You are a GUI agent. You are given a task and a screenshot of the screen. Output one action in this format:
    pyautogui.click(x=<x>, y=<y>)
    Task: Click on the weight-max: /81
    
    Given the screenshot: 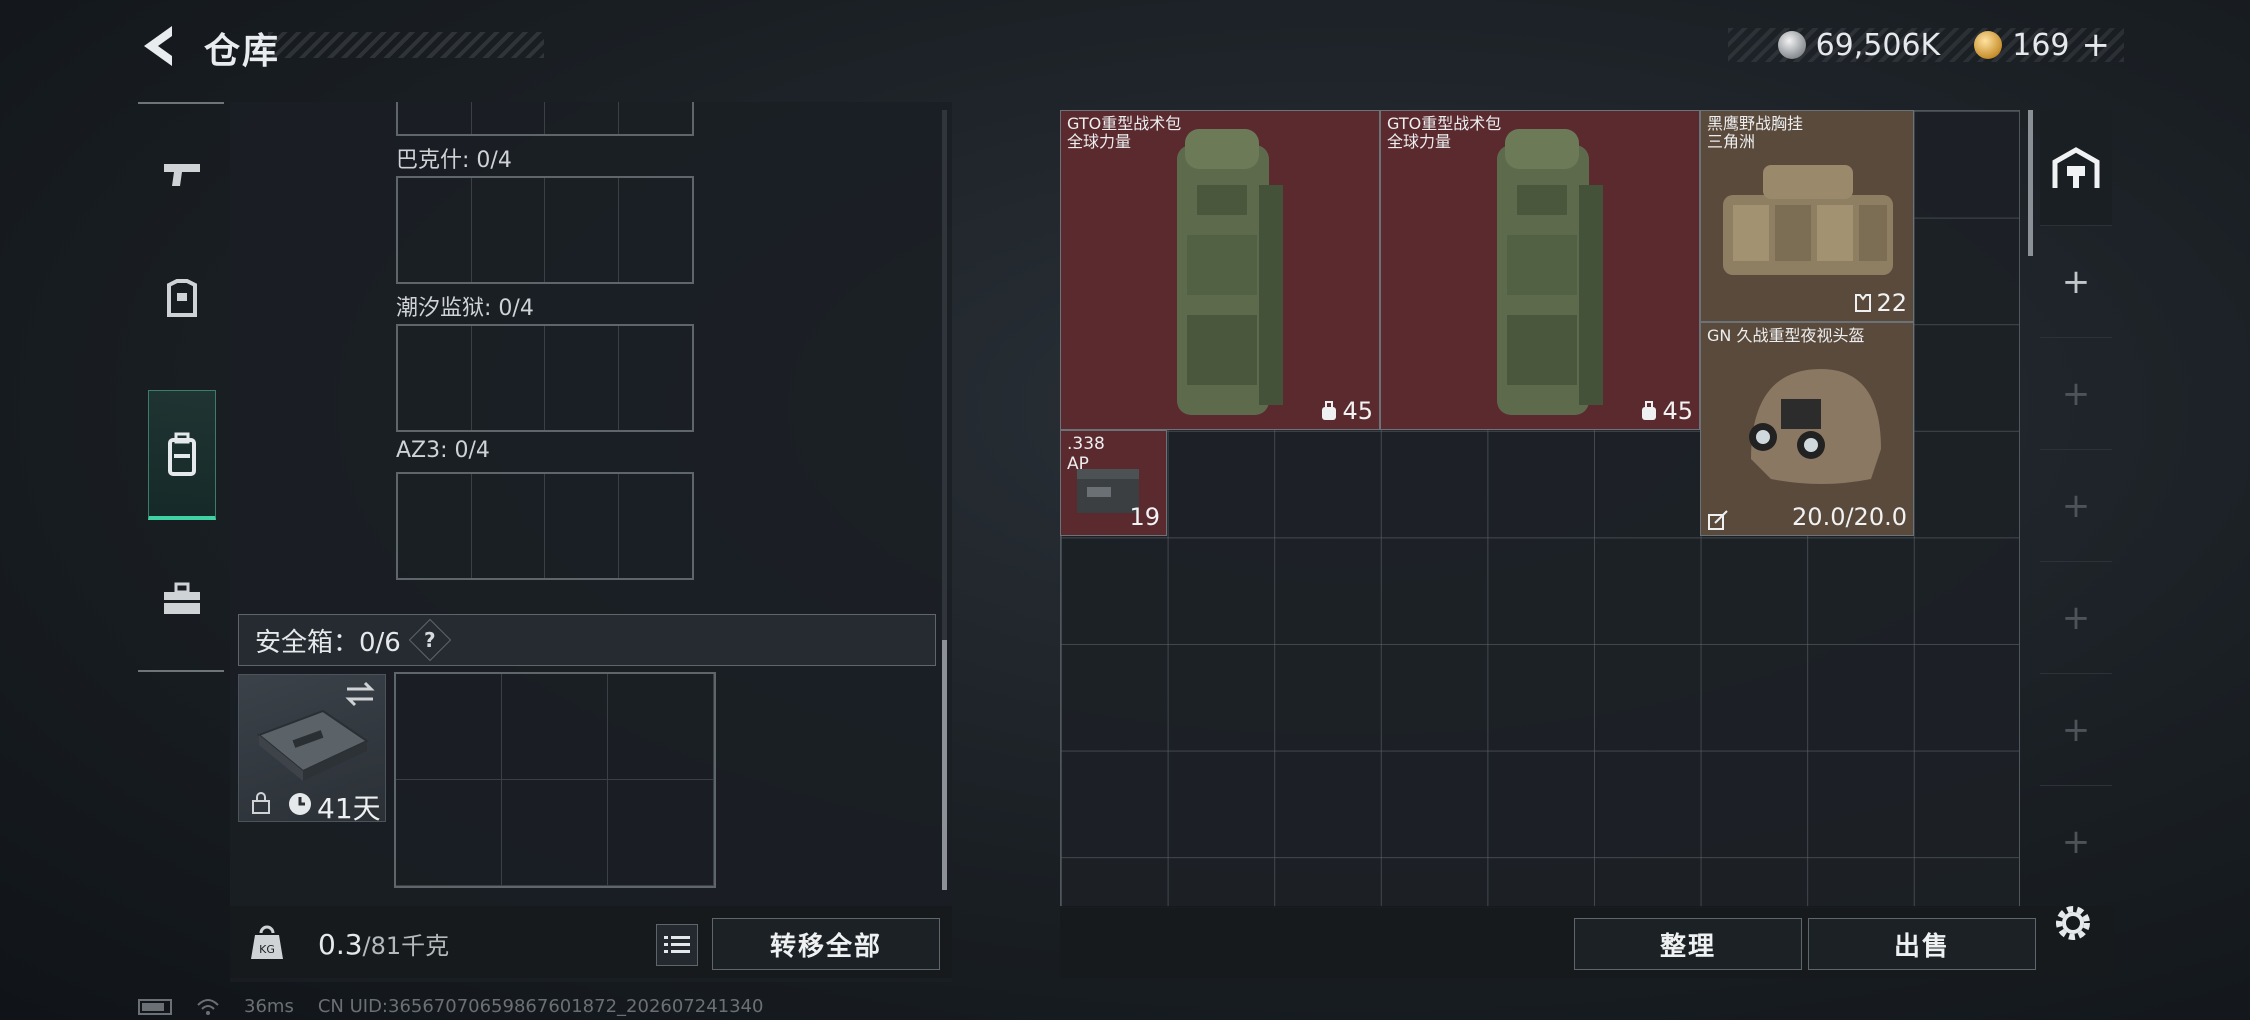 What is the action you would take?
    pyautogui.click(x=382, y=946)
    